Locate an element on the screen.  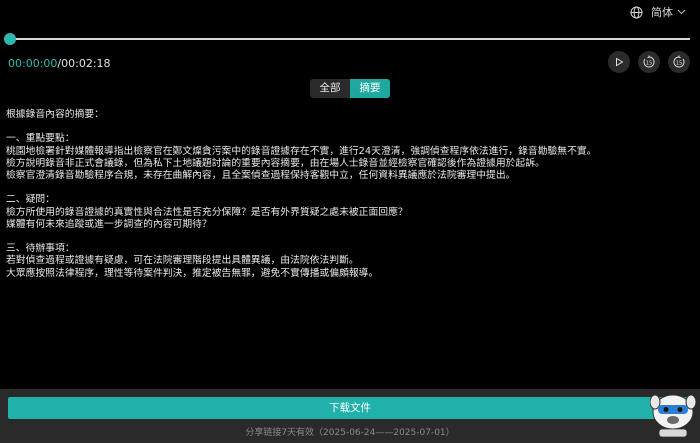
audio-progress-bar is located at coordinates (347, 39).